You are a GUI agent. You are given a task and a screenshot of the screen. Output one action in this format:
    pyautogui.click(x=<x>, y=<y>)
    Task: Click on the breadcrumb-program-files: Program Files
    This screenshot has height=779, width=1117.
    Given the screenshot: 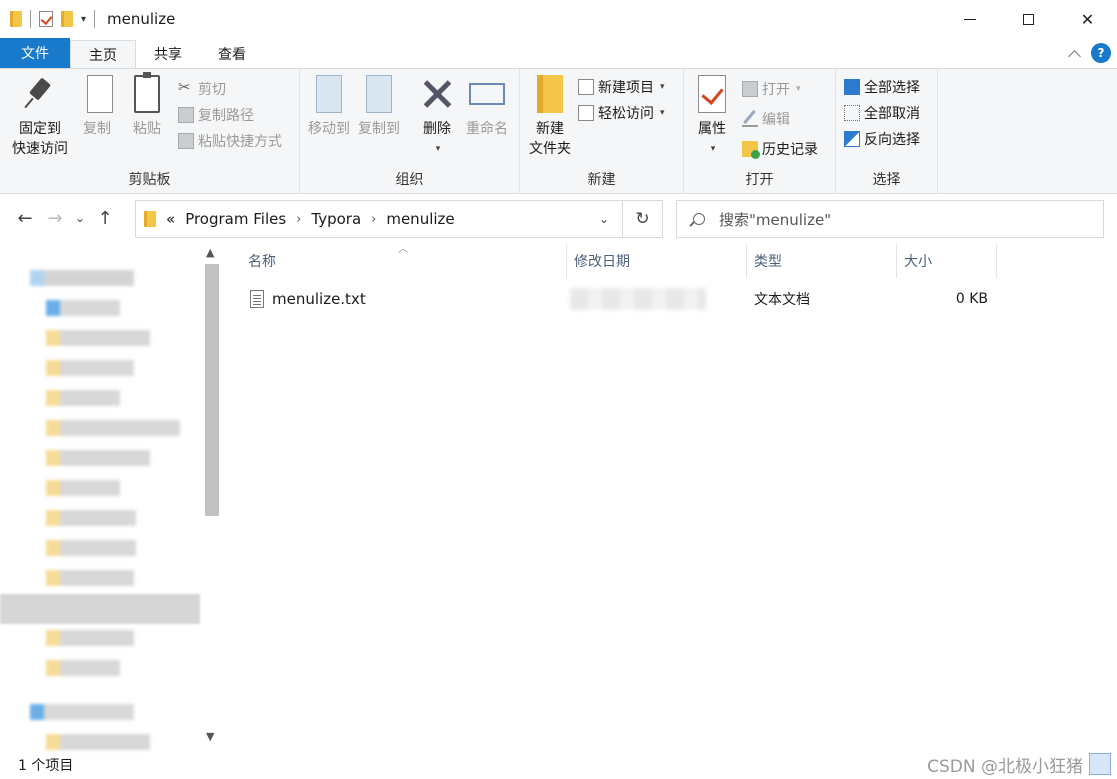 What is the action you would take?
    pyautogui.click(x=235, y=219)
    